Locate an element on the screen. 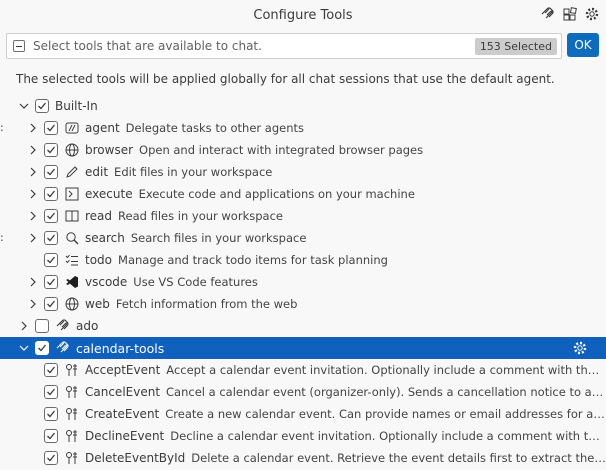 The image size is (606, 470). checklist-icon is located at coordinates (72, 260).